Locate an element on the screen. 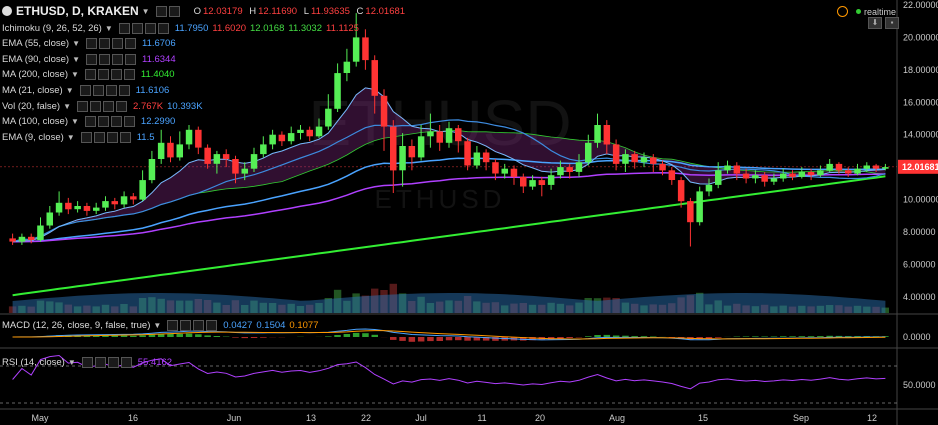  indicator-name: EMA (9, close) is located at coordinates (33, 137).